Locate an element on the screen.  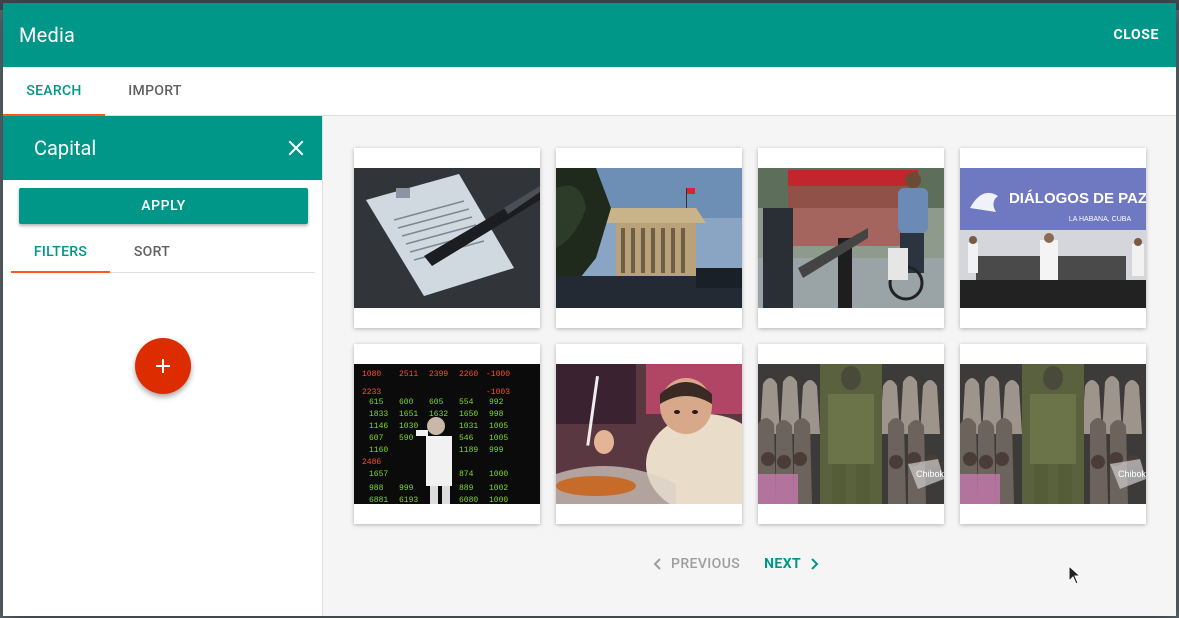
svg-text: 546 is located at coordinates (466, 438).